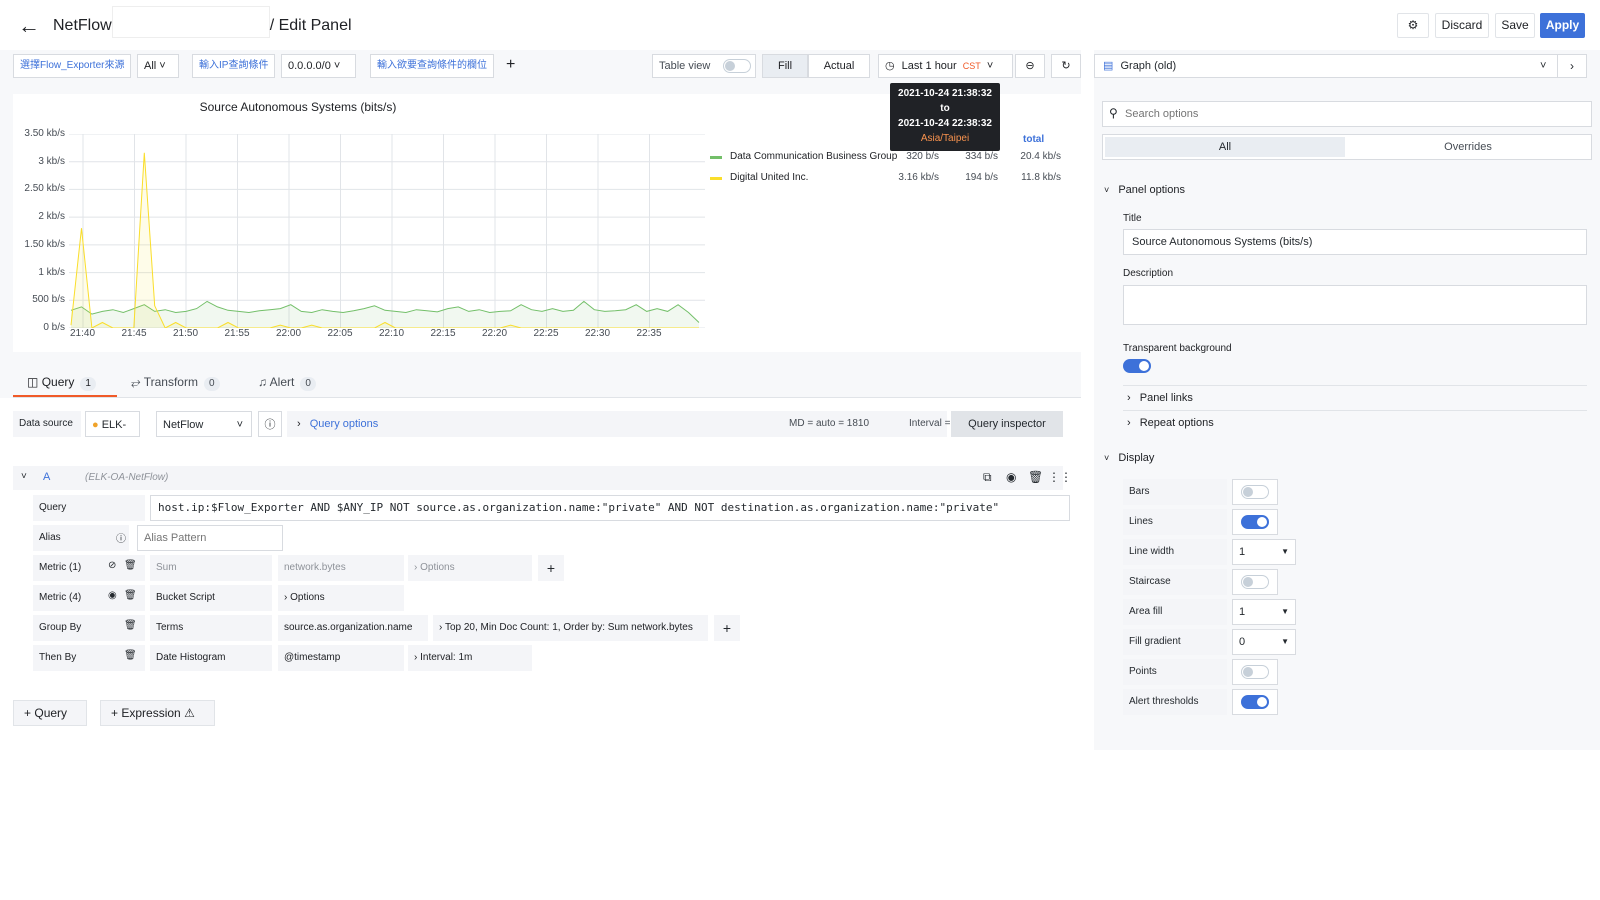  I want to click on tab-overrides: Overrides, so click(1468, 147).